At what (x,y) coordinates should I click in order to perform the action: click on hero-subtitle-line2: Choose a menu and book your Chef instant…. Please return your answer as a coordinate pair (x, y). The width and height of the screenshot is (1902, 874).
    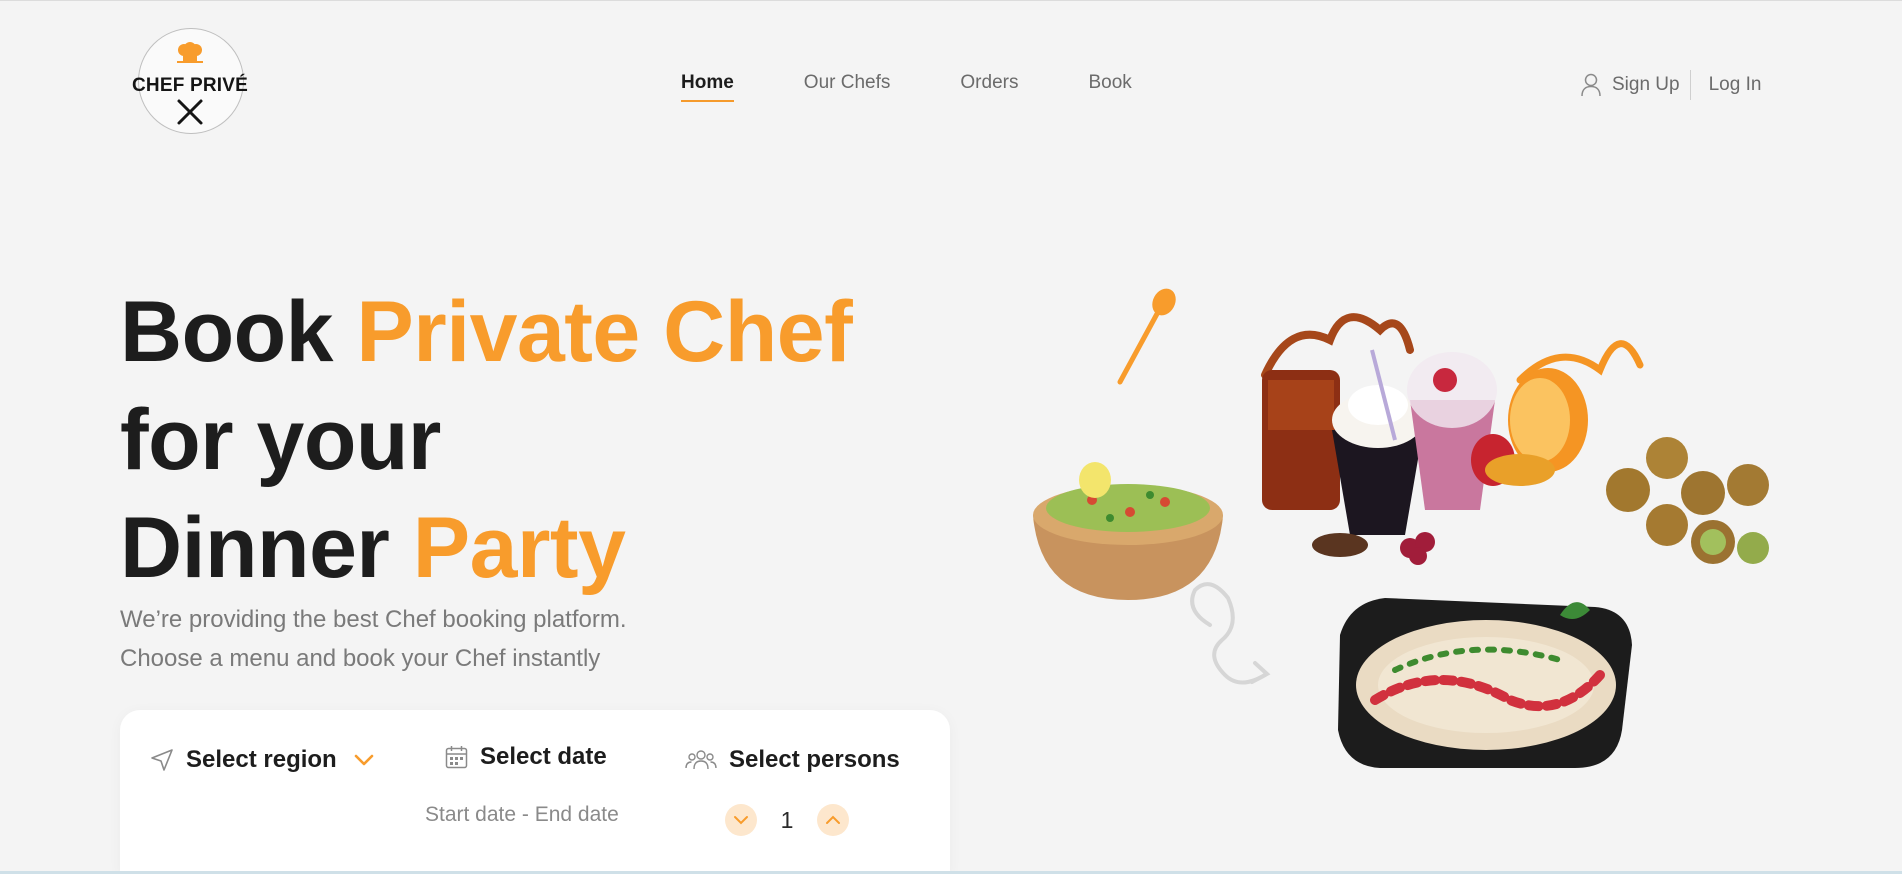
    Looking at the image, I should click on (360, 658).